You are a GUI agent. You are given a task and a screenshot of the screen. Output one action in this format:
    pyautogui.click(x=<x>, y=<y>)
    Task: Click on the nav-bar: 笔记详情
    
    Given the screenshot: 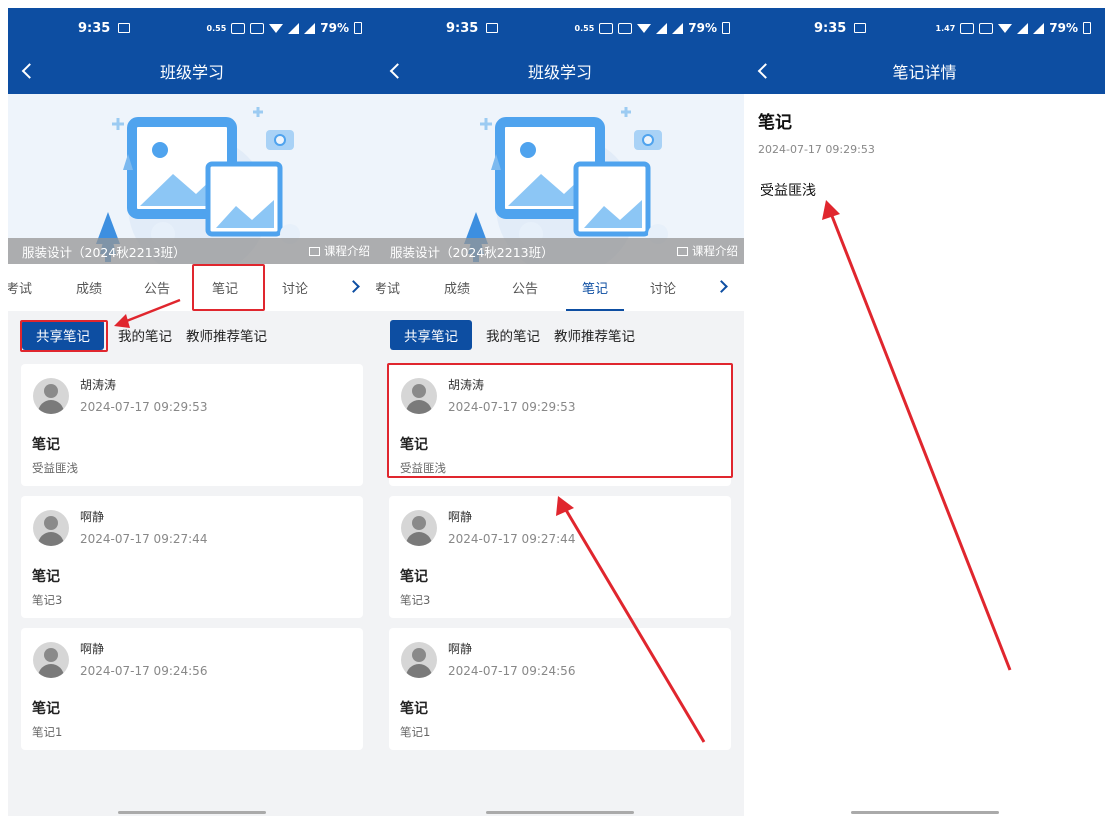 What is the action you would take?
    pyautogui.click(x=924, y=71)
    